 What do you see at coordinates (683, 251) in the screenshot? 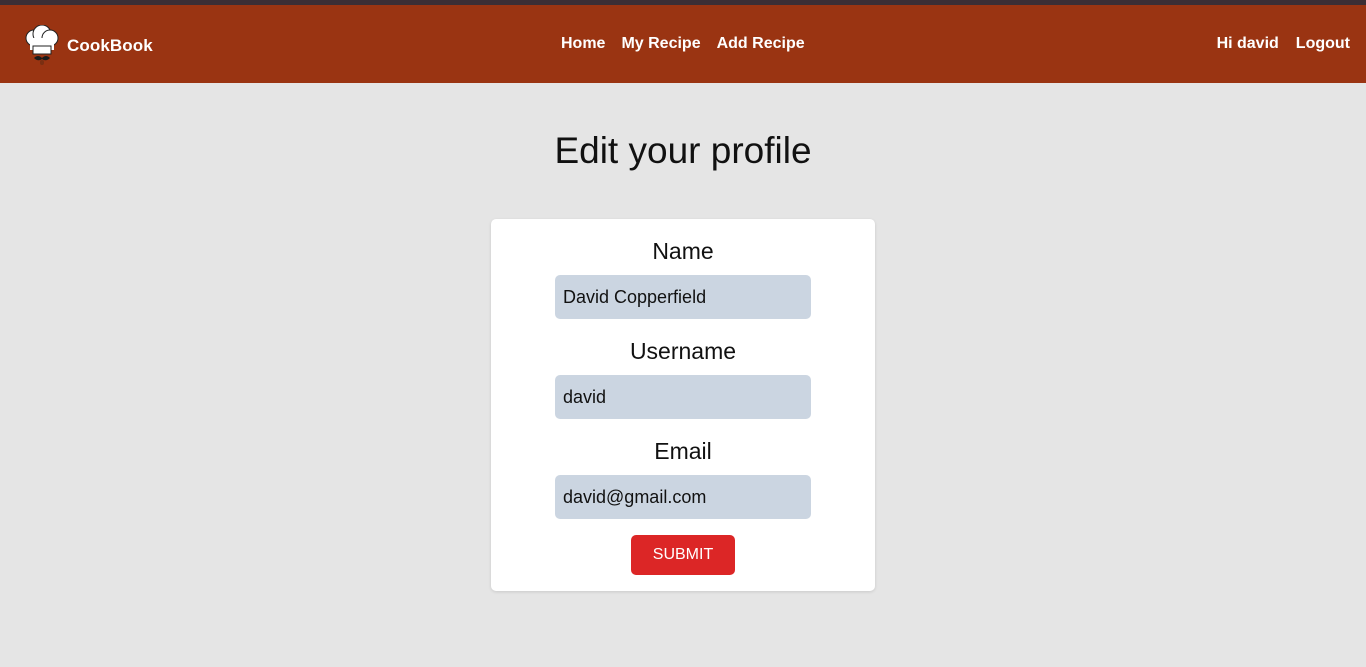
I see `name-label: Name` at bounding box center [683, 251].